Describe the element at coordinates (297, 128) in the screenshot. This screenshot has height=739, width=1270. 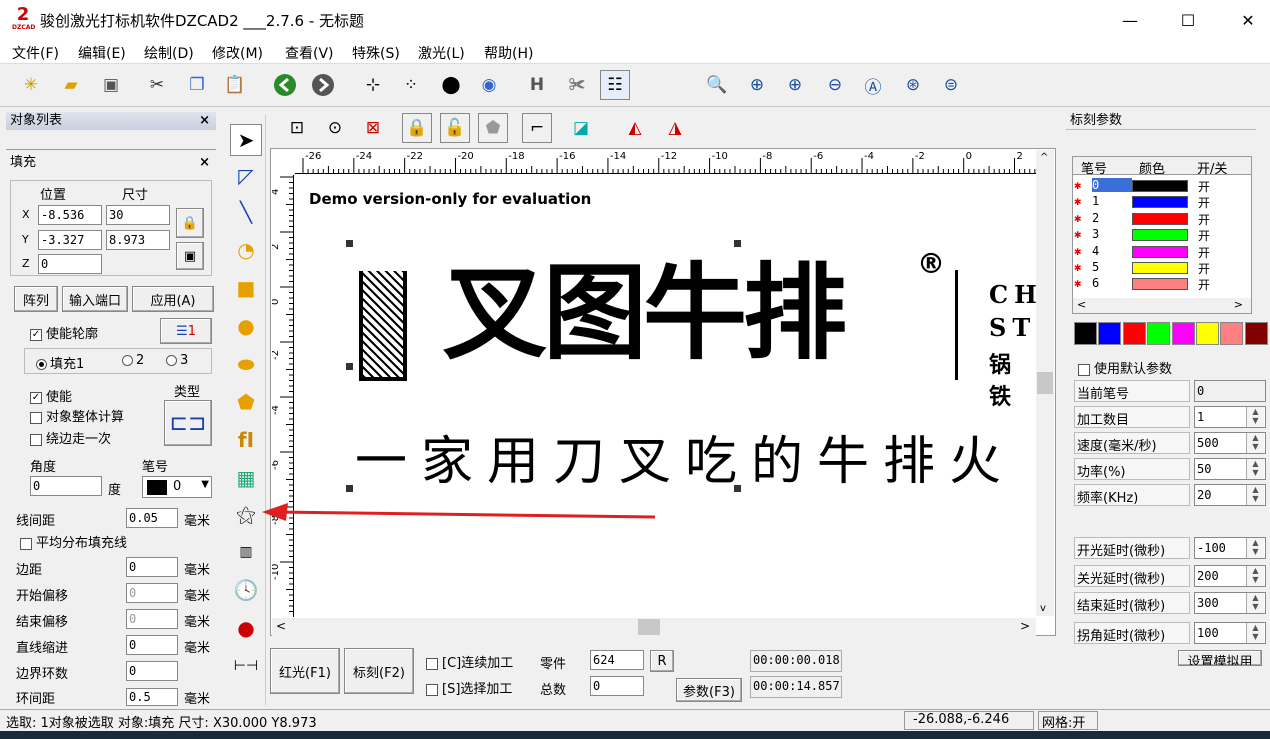
I see `select-group-icon: ⊡` at that location.